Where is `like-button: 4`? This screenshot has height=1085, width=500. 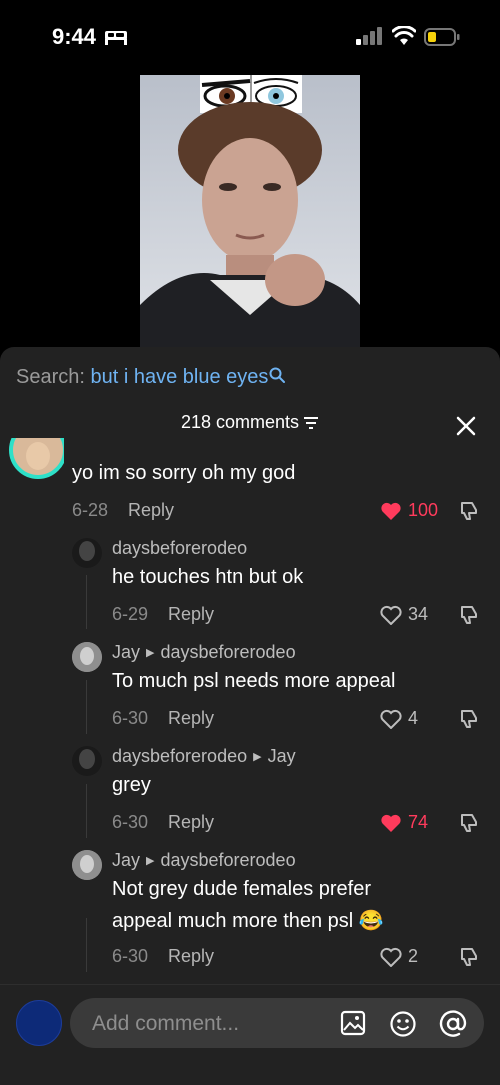 like-button: 4 is located at coordinates (399, 718).